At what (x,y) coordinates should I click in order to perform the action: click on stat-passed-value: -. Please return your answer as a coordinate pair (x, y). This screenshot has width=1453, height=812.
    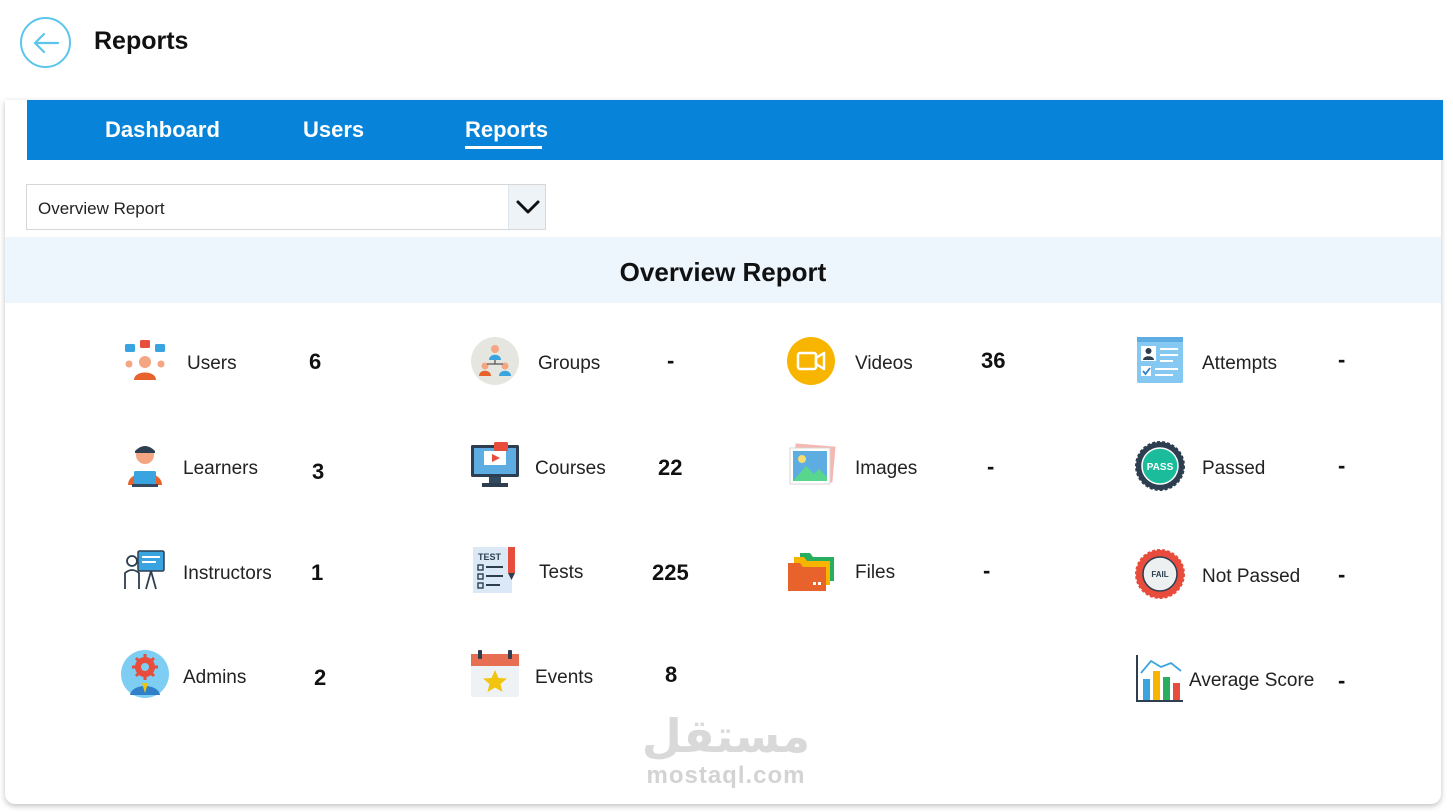
    Looking at the image, I should click on (1342, 465).